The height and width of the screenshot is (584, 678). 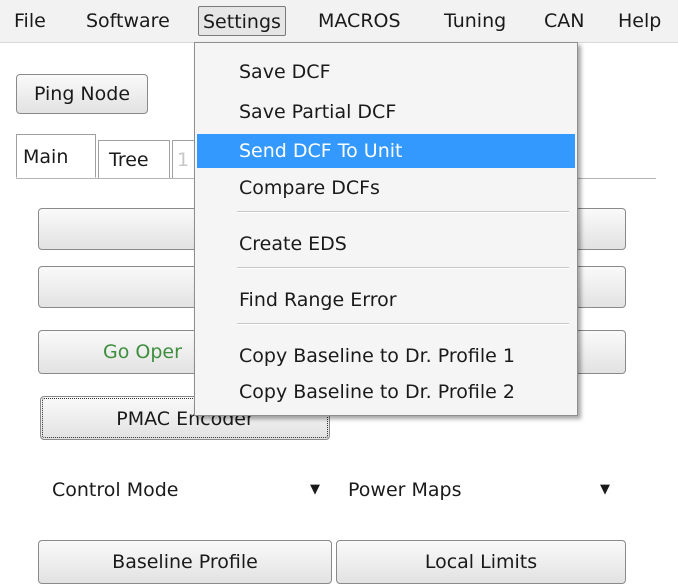 What do you see at coordinates (82, 94) in the screenshot?
I see `ping-node-button: Ping Node` at bounding box center [82, 94].